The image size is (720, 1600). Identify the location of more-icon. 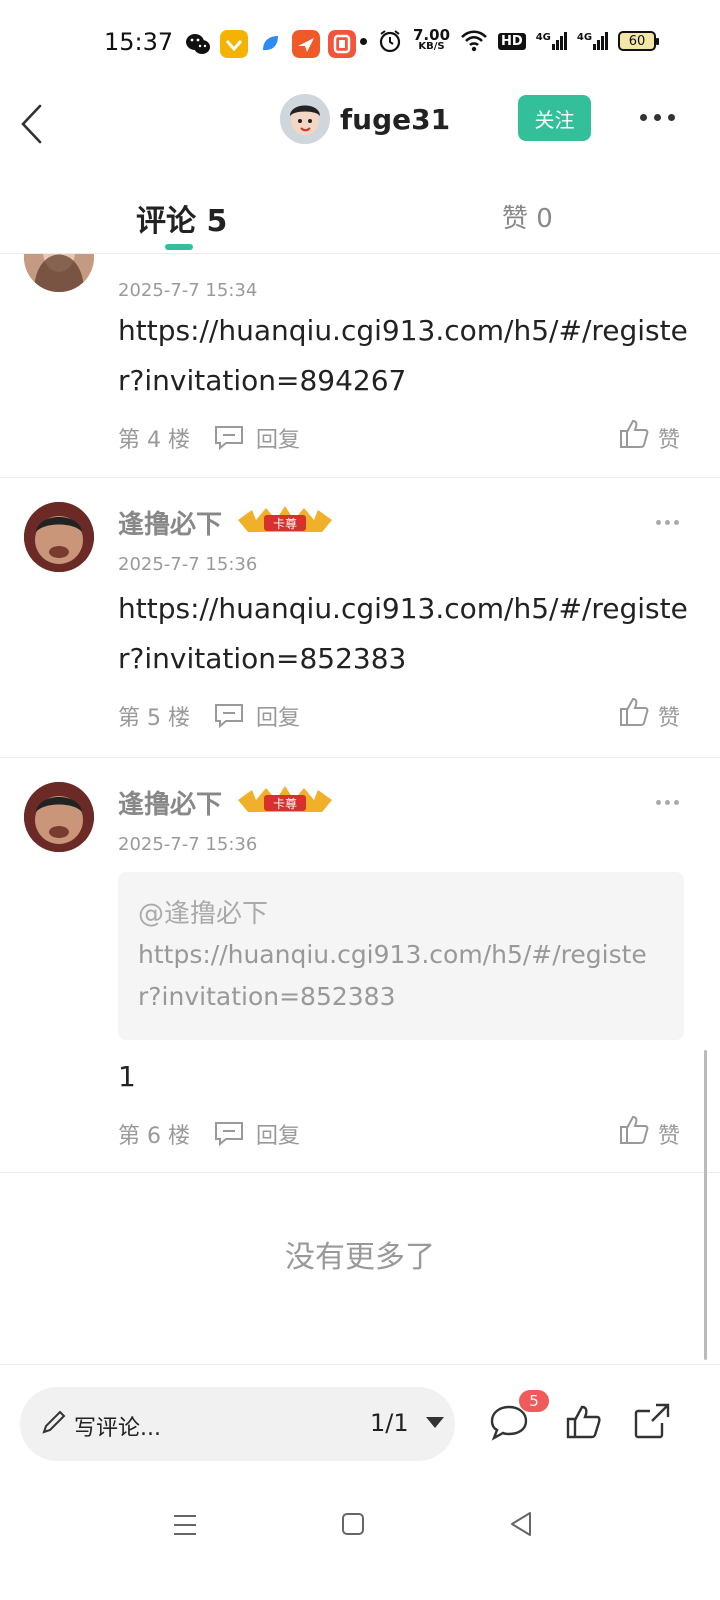
(657, 117).